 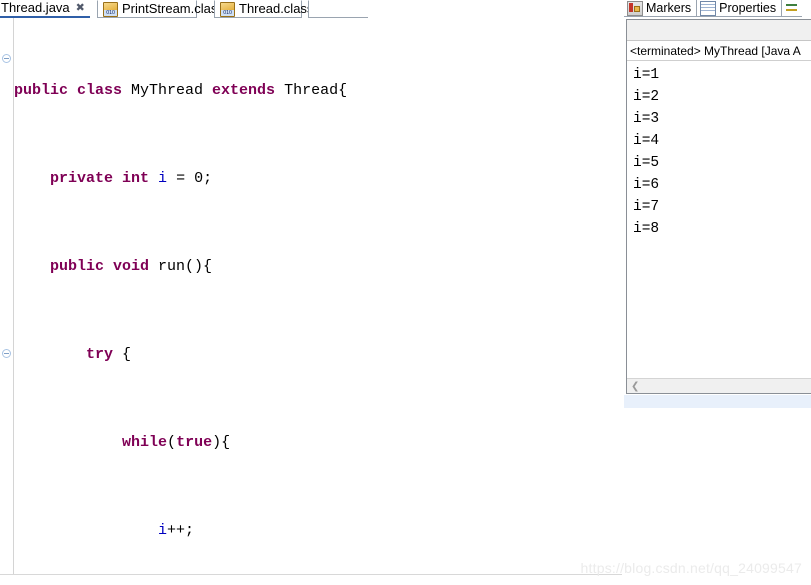 I want to click on tab-label: Markers, so click(x=669, y=8).